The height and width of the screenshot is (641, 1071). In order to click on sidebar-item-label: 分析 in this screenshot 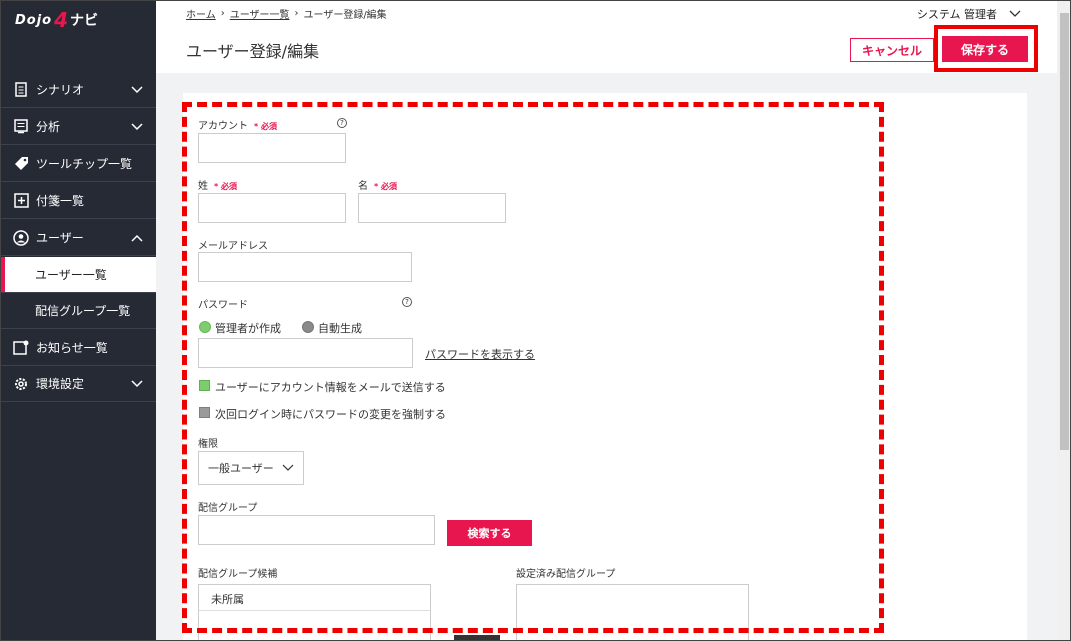, I will do `click(48, 127)`.